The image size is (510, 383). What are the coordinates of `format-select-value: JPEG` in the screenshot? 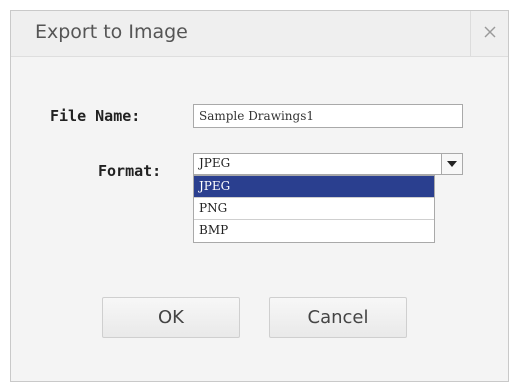 It's located at (215, 163).